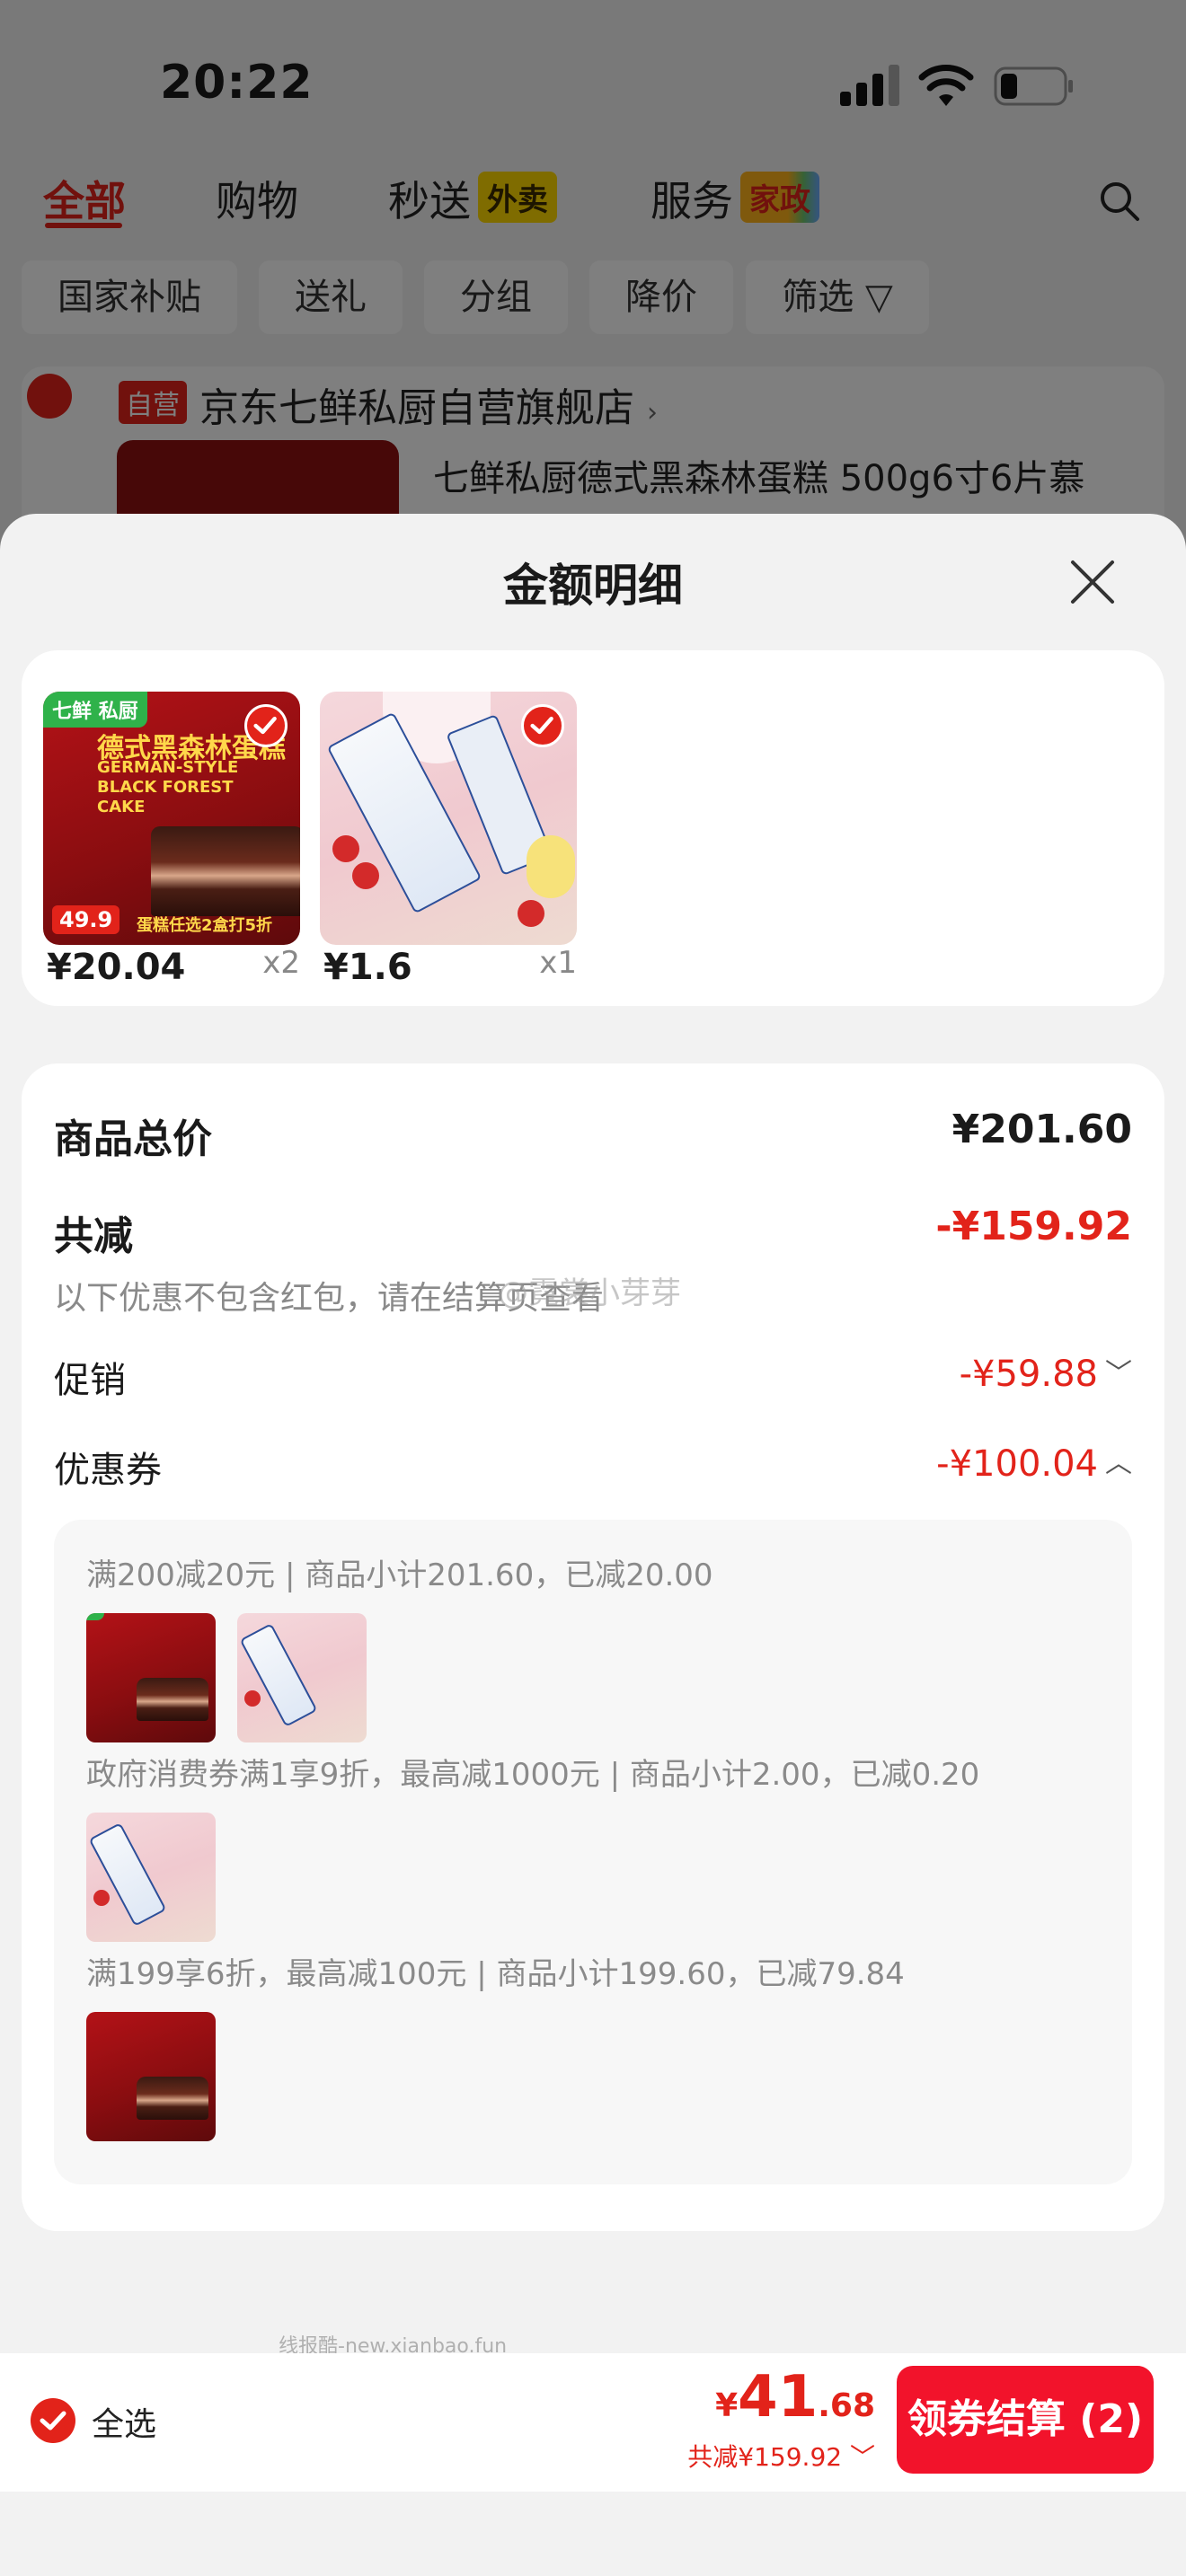  I want to click on cake-price-tag: 49.9, so click(86, 919).